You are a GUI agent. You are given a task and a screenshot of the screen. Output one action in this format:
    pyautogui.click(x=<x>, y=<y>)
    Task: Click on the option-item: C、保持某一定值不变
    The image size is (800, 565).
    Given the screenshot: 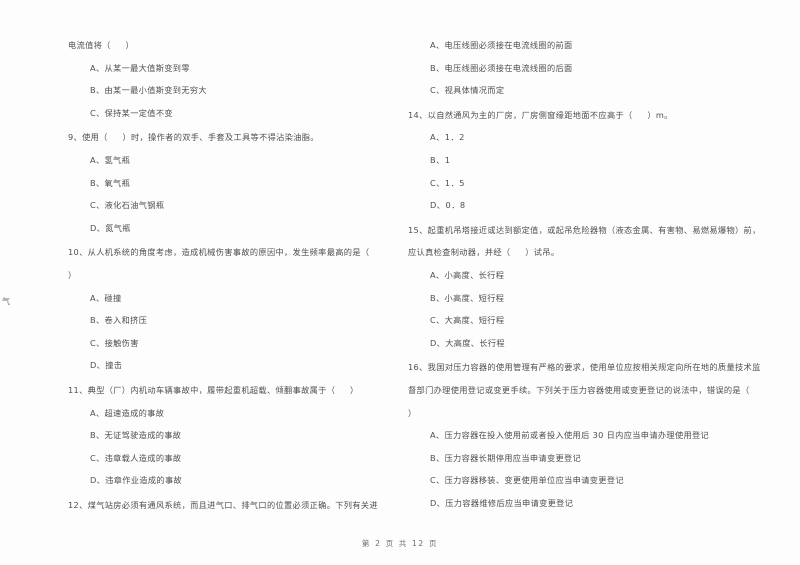 What is the action you would take?
    pyautogui.click(x=131, y=112)
    